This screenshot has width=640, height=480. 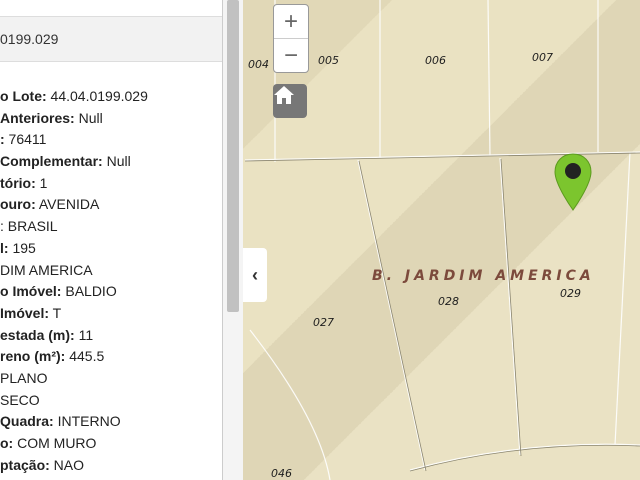 What do you see at coordinates (111, 467) in the screenshot?
I see `property-field-row: ptação: NAO` at bounding box center [111, 467].